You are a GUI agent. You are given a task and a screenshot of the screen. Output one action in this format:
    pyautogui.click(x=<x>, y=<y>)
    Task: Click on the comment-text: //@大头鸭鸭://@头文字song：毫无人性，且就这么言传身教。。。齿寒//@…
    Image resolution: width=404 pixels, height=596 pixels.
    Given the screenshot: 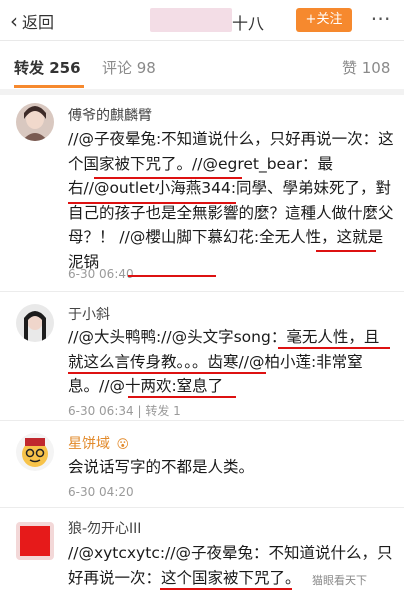 What is the action you would take?
    pyautogui.click(x=224, y=361)
    